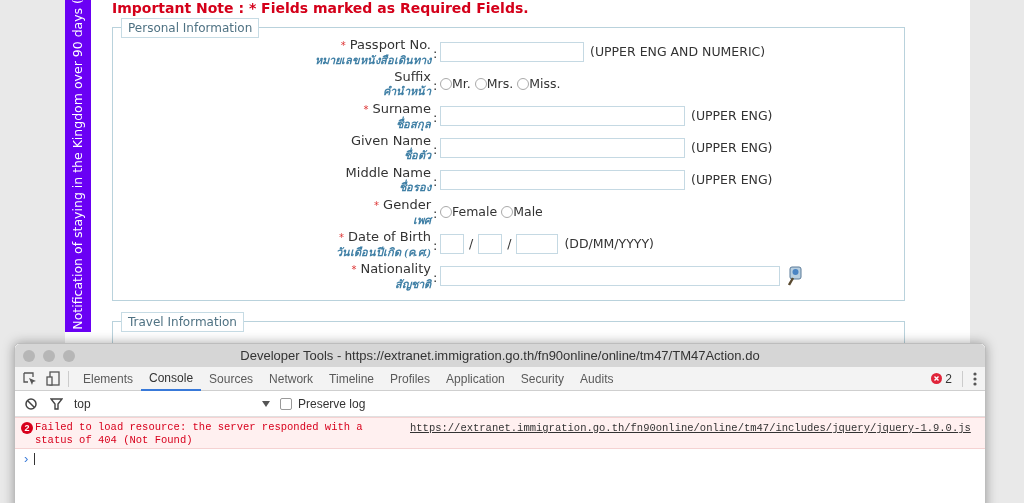  What do you see at coordinates (678, 51) in the screenshot?
I see `format-hint: (UPPER ENG AND NUMERIC)` at bounding box center [678, 51].